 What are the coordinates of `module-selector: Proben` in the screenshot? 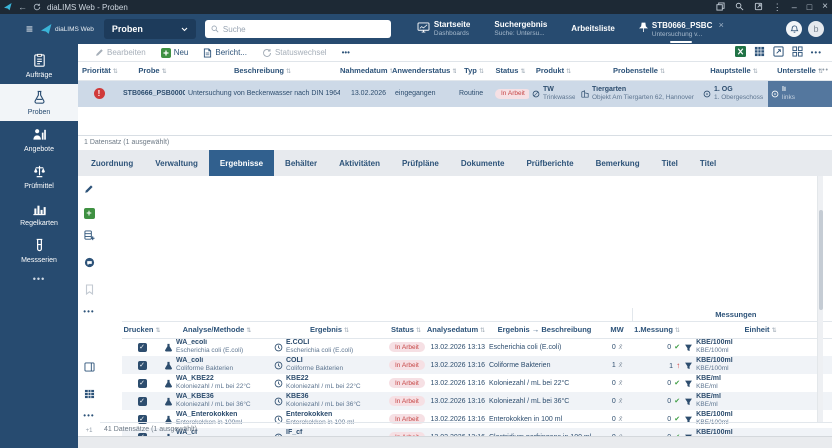 It's located at (149, 29).